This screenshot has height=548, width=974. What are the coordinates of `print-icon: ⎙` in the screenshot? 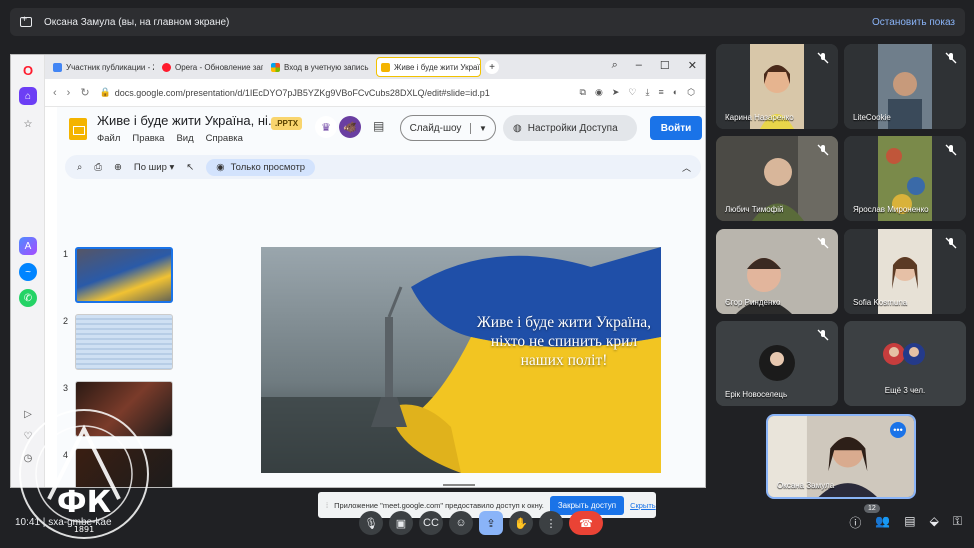 It's located at (98, 167).